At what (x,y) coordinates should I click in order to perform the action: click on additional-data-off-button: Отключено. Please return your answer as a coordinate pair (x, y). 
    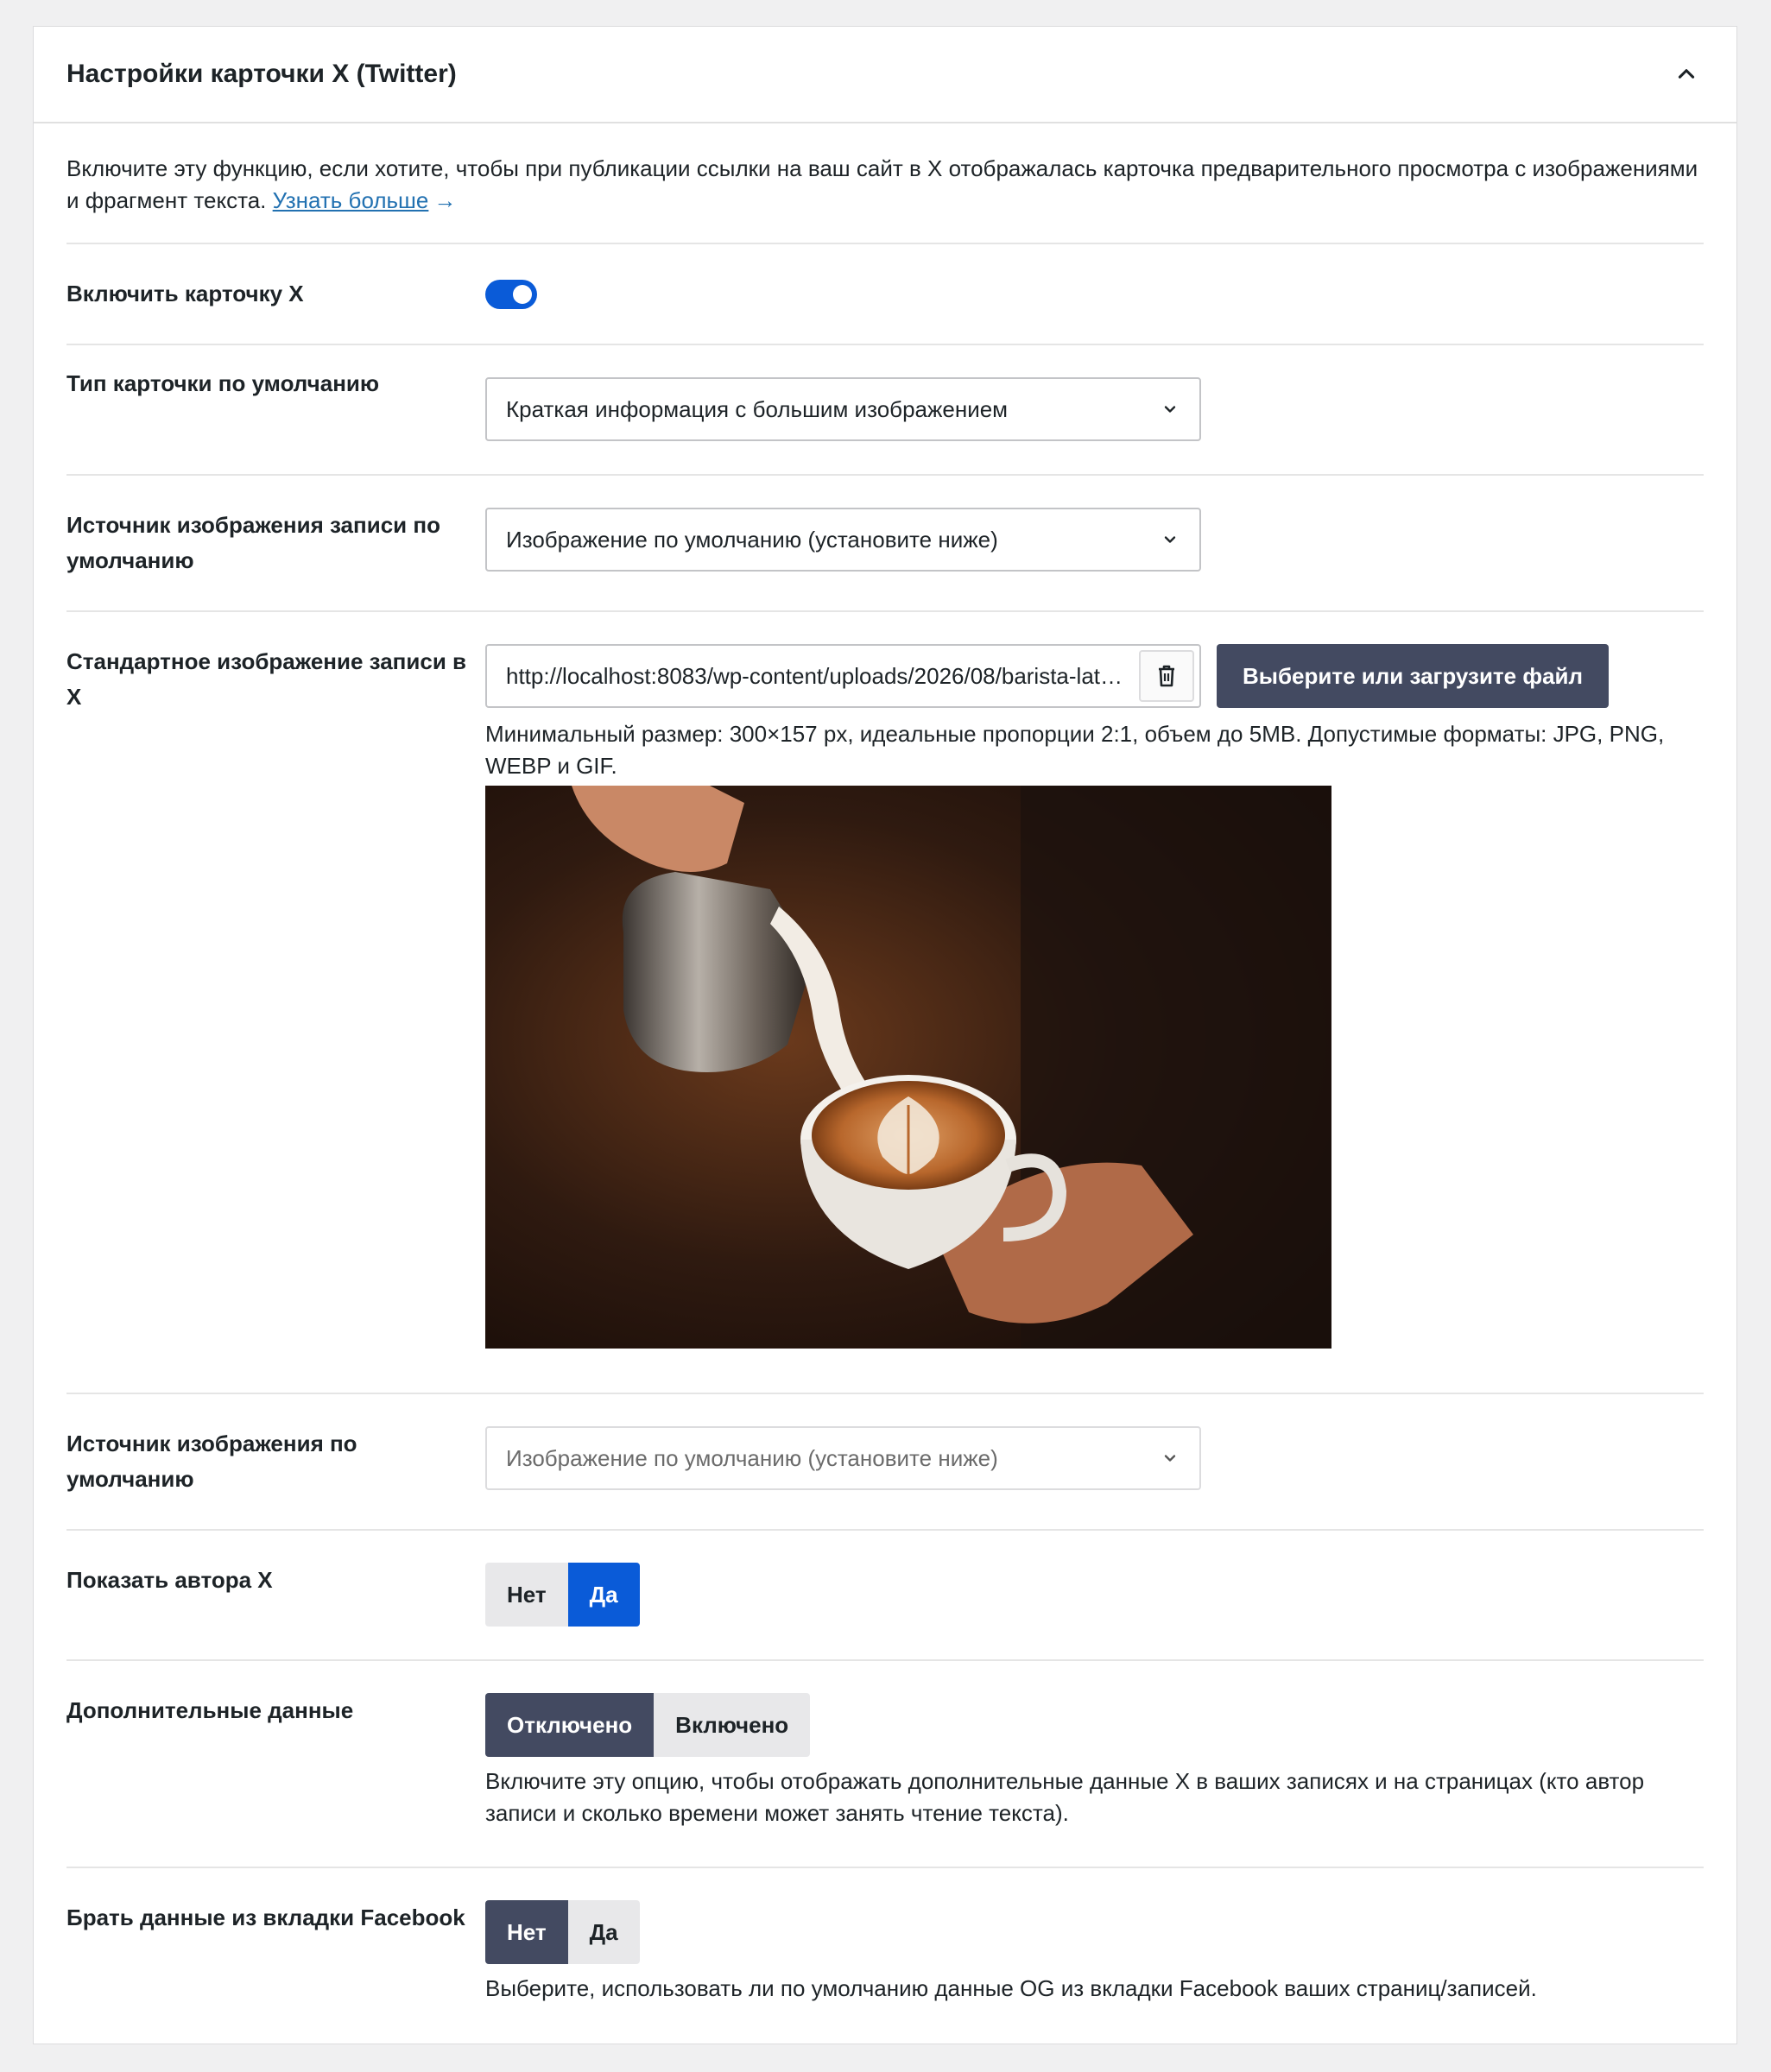
    Looking at the image, I should click on (570, 1725).